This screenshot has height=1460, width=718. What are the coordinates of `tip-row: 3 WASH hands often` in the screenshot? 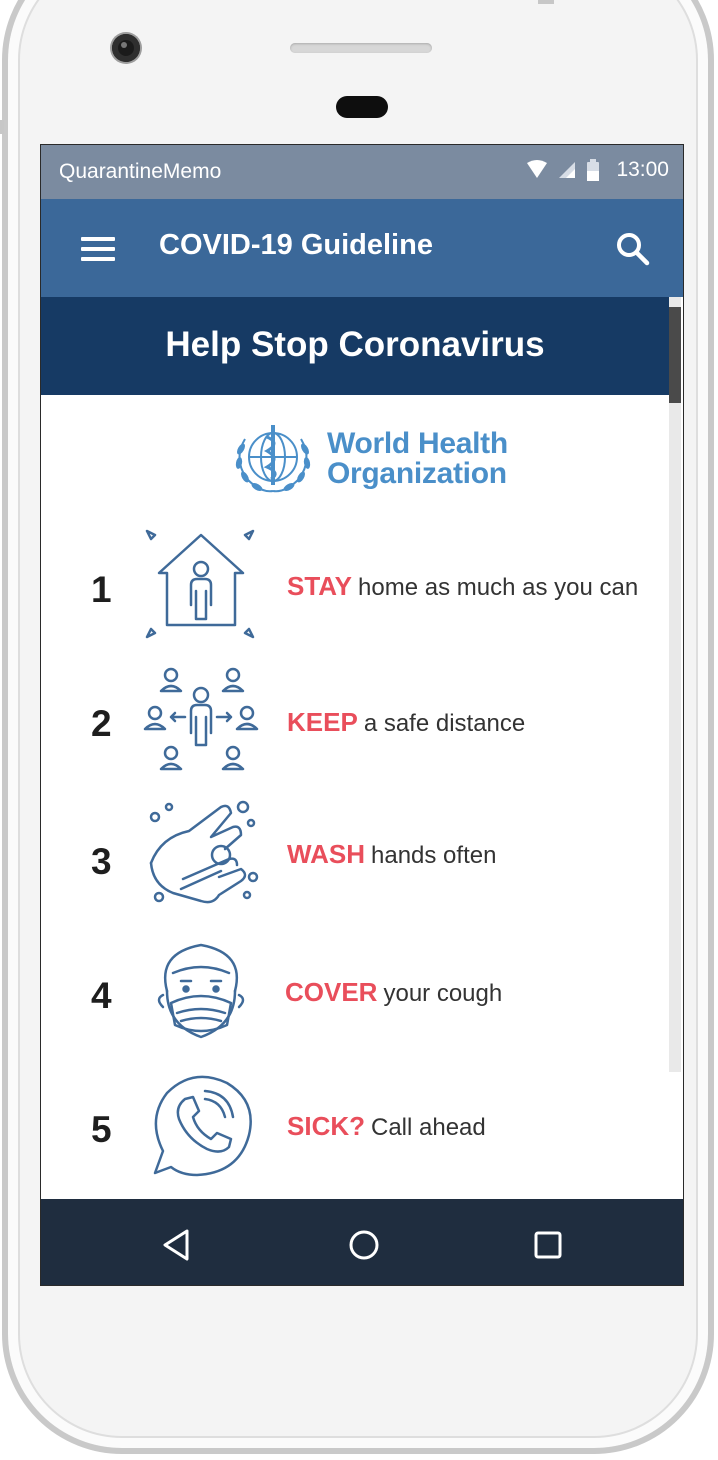 It's located at (355, 857).